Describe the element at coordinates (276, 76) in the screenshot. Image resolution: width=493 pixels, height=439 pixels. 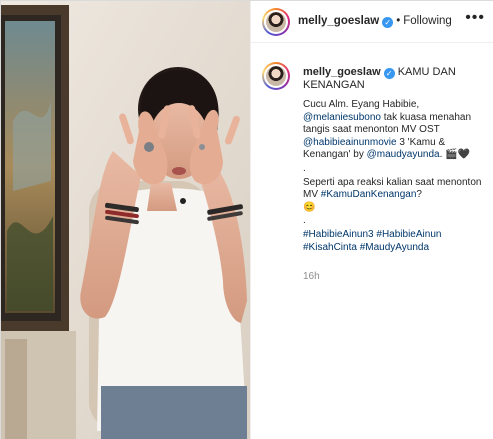
I see `caption-avatar` at that location.